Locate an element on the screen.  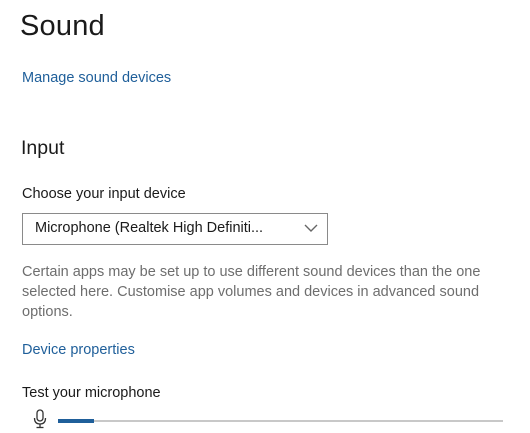
microphone-level-fill is located at coordinates (76, 421).